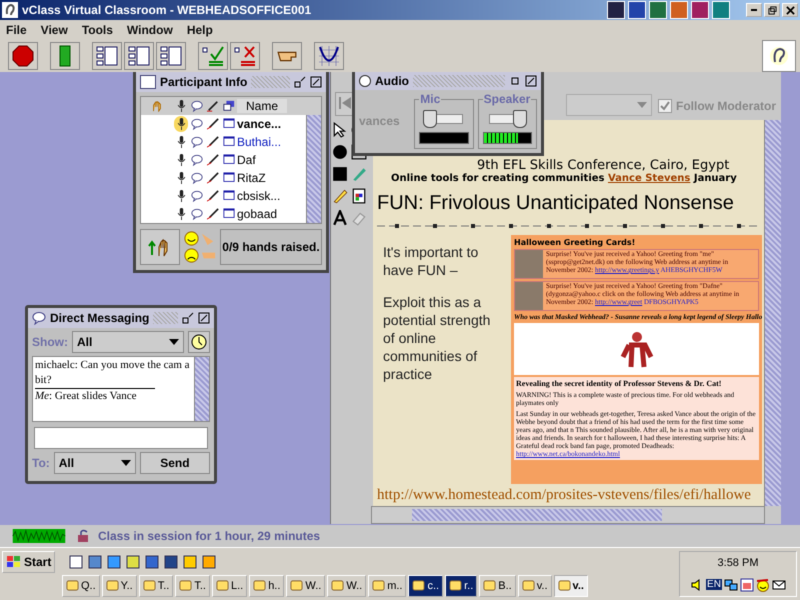 The width and height of the screenshot is (800, 600). Describe the element at coordinates (772, 10) in the screenshot. I see `restore-button` at that location.